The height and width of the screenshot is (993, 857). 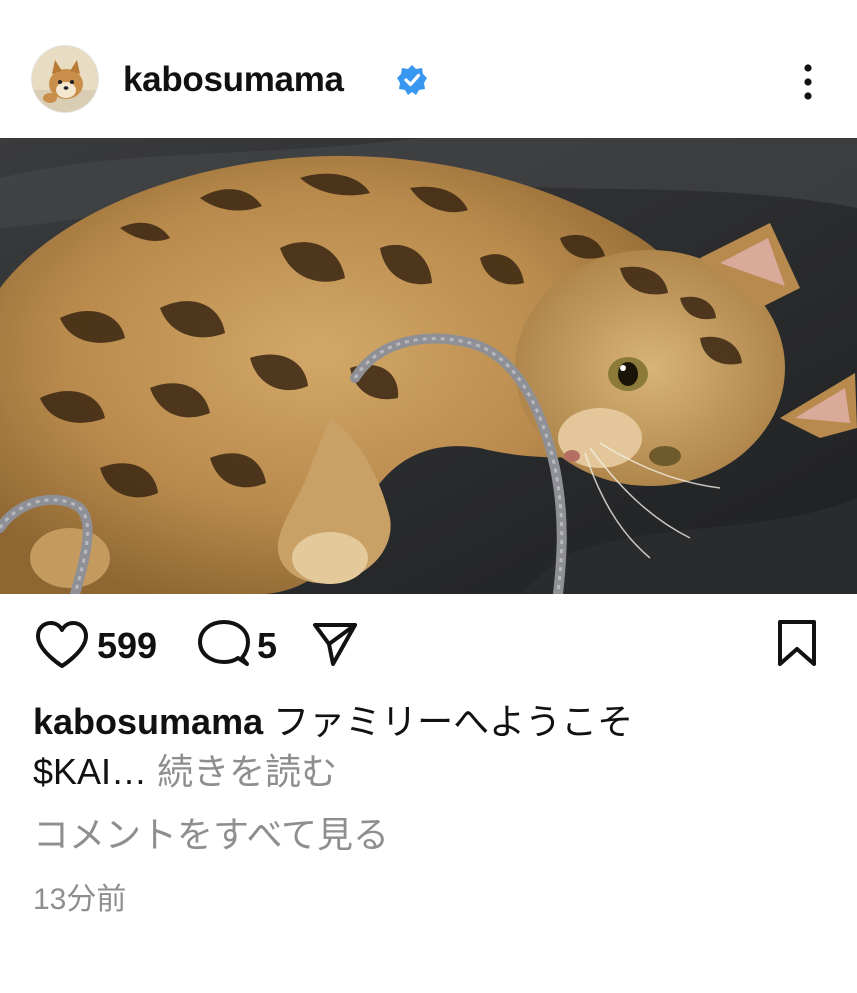 I want to click on bookmark-icon, so click(x=797, y=643).